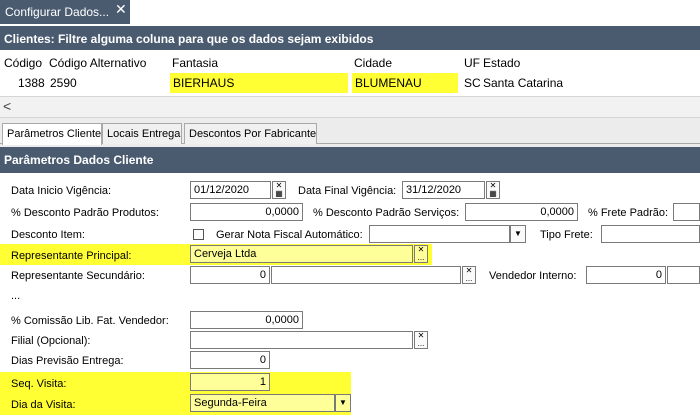 The image size is (700, 420). What do you see at coordinates (350, 160) in the screenshot?
I see `section-header: Parâmetros Dados Cliente` at bounding box center [350, 160].